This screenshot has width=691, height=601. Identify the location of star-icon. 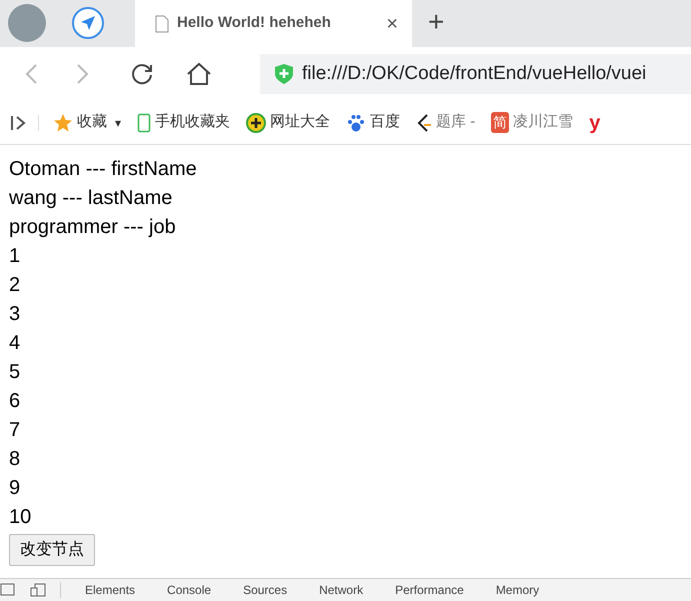
(63, 122).